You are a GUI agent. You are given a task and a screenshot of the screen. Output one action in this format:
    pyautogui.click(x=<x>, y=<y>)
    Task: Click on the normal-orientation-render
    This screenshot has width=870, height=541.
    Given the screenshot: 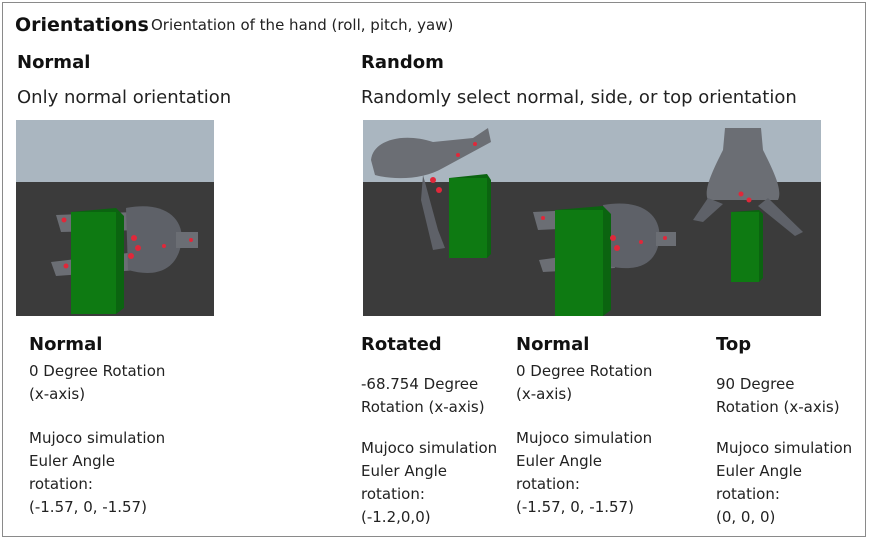 What is the action you would take?
    pyautogui.click(x=115, y=218)
    